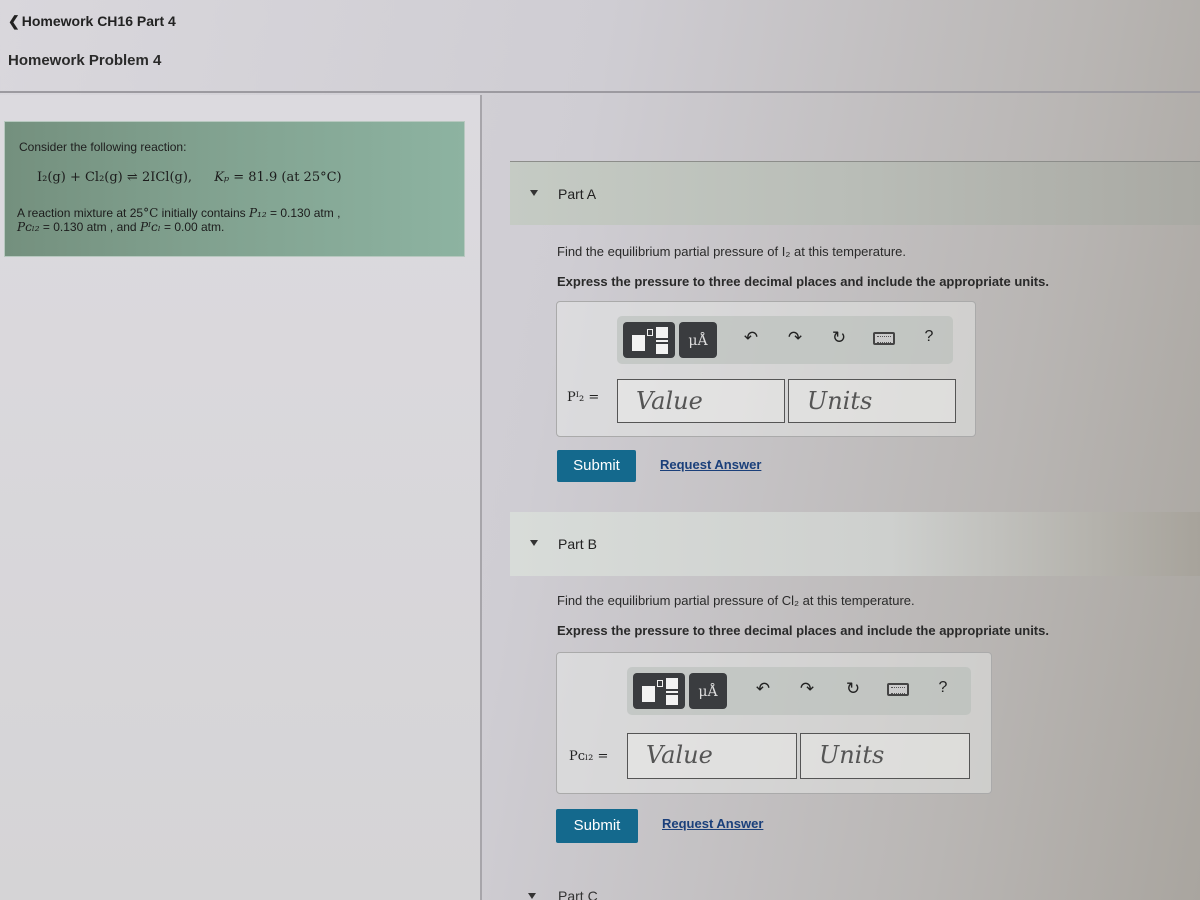  What do you see at coordinates (80, 177) in the screenshot?
I see `reactants: I₂(g) + Cl₂(g)` at bounding box center [80, 177].